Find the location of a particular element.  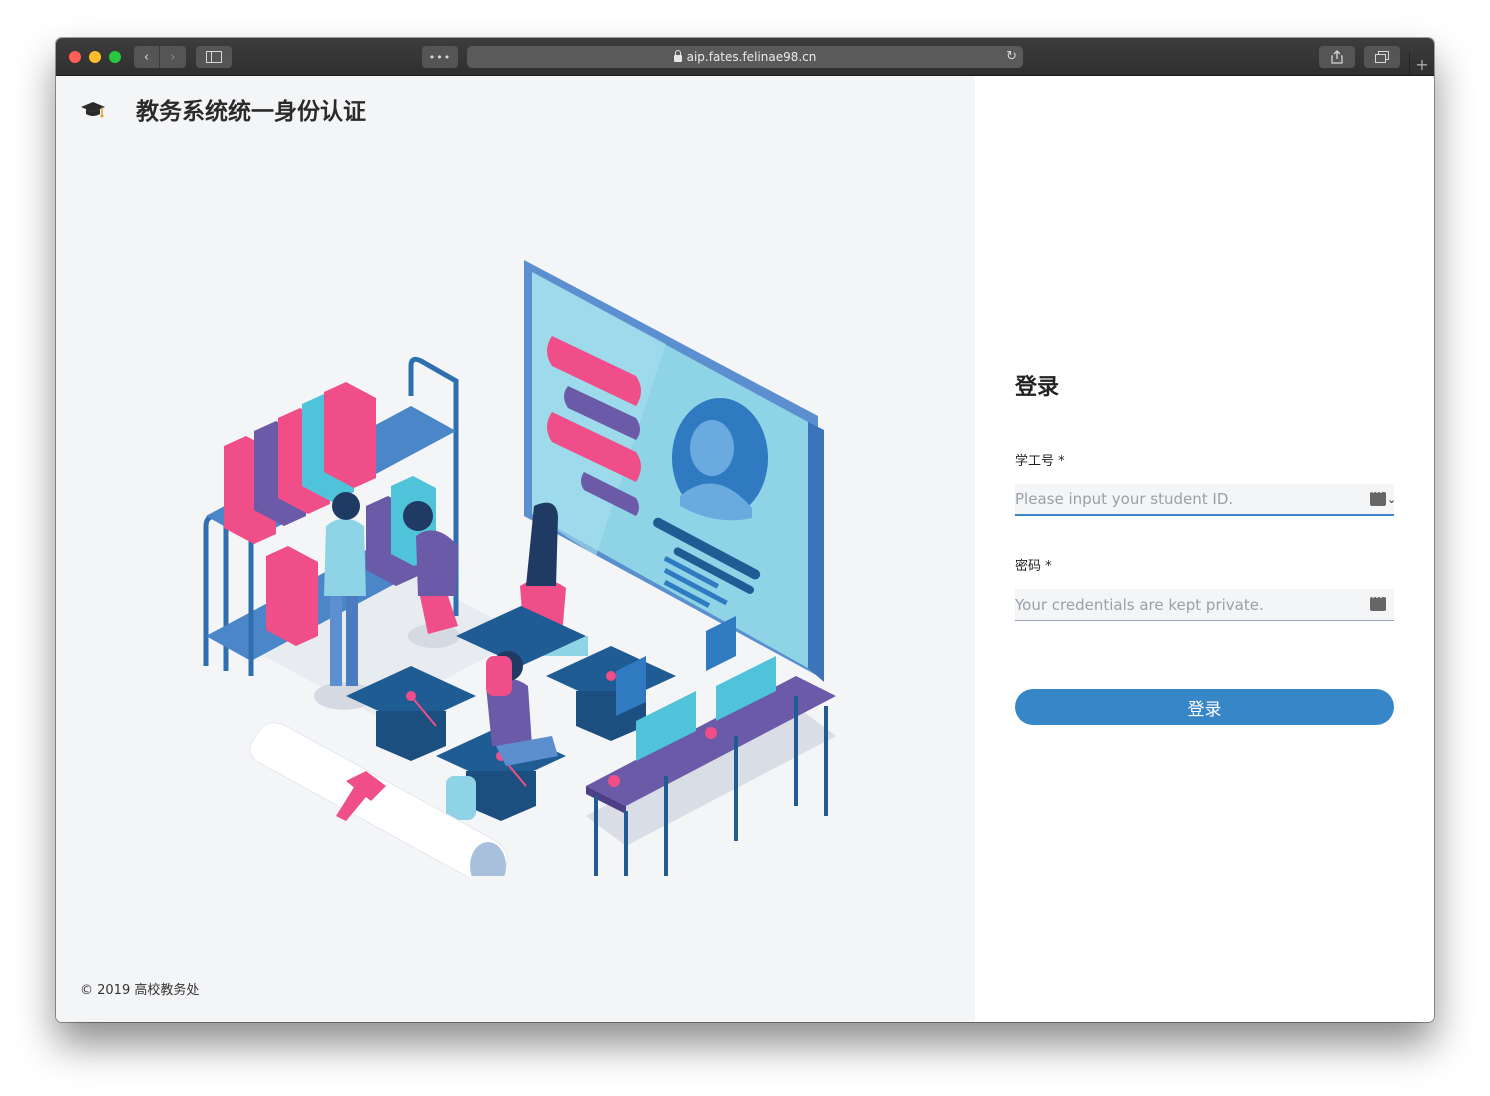

close-window-button is located at coordinates (75, 57).